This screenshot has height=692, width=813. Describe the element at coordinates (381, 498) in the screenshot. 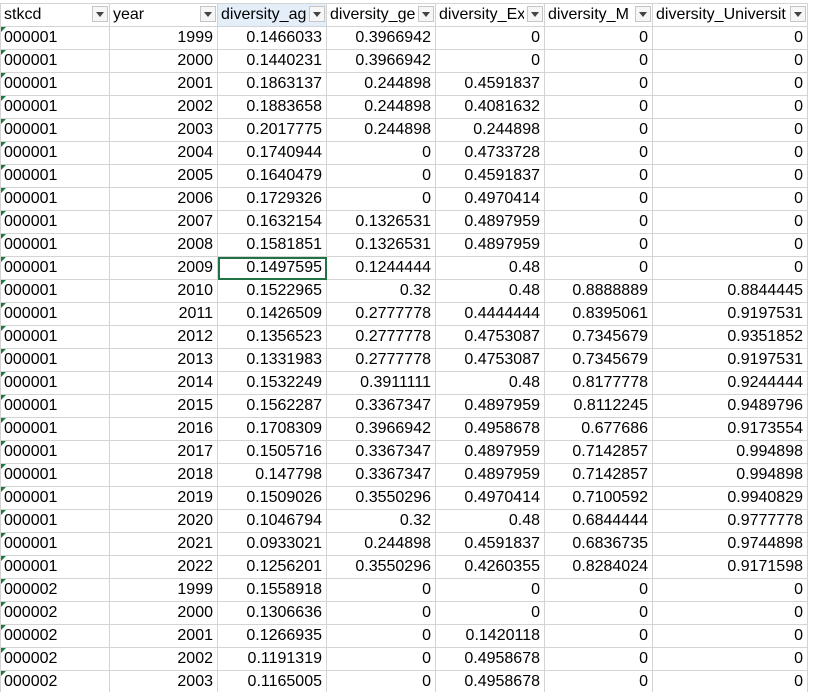

I see `table-cell: 0.3550296` at that location.